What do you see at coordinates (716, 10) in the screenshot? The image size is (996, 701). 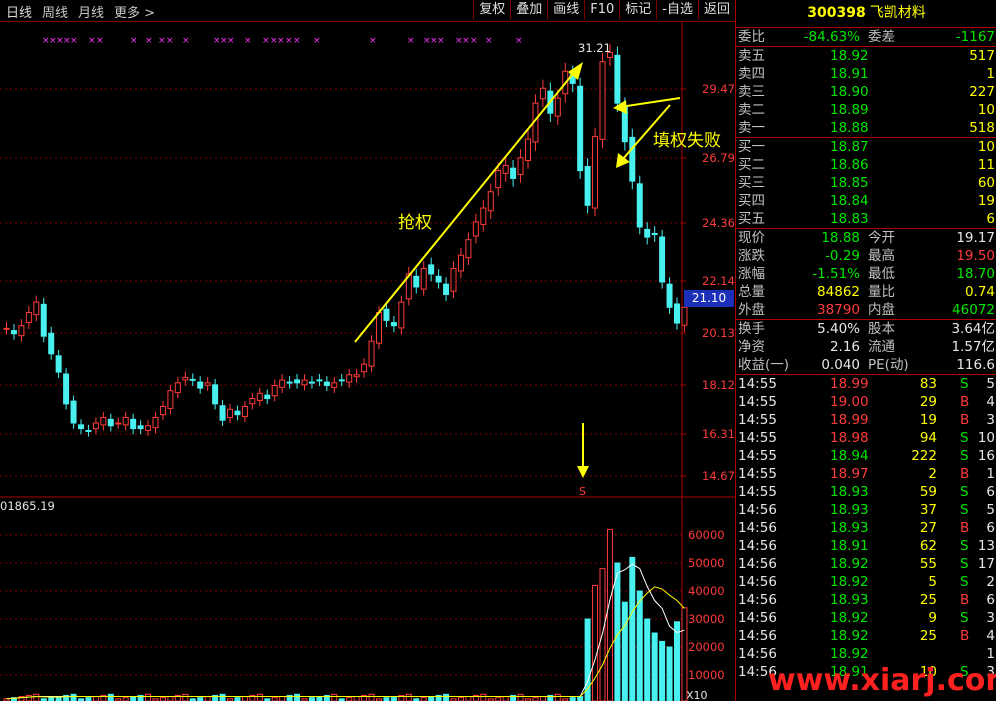 I see `back-button: 返回` at bounding box center [716, 10].